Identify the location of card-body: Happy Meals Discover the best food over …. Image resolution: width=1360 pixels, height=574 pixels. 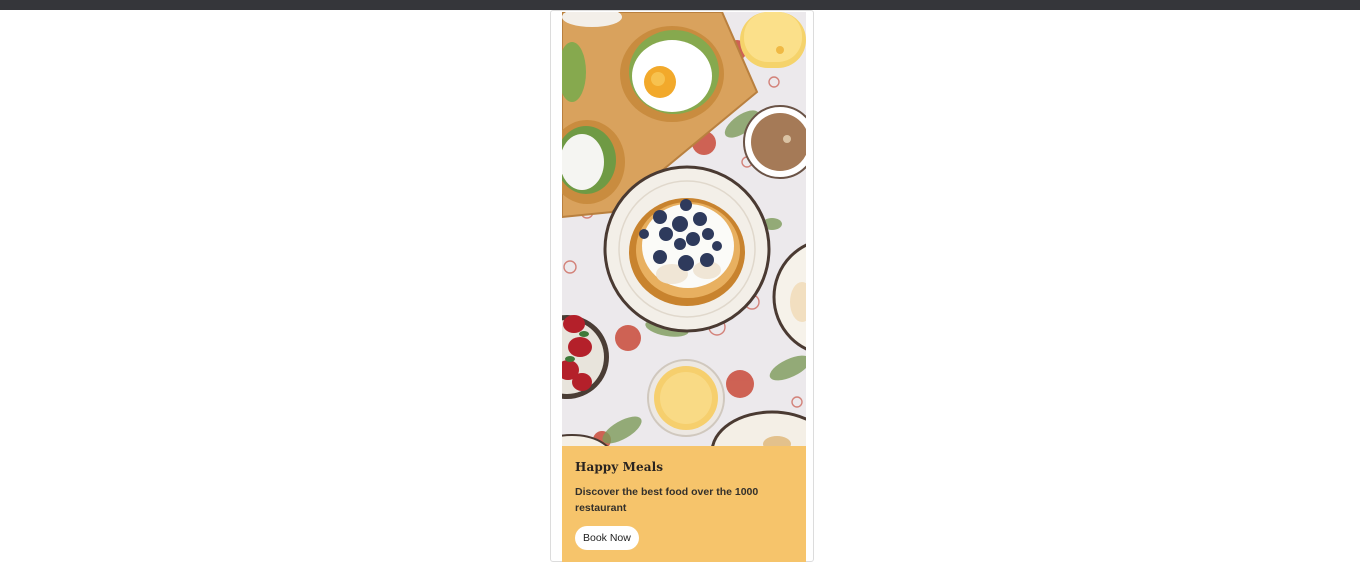
(684, 504).